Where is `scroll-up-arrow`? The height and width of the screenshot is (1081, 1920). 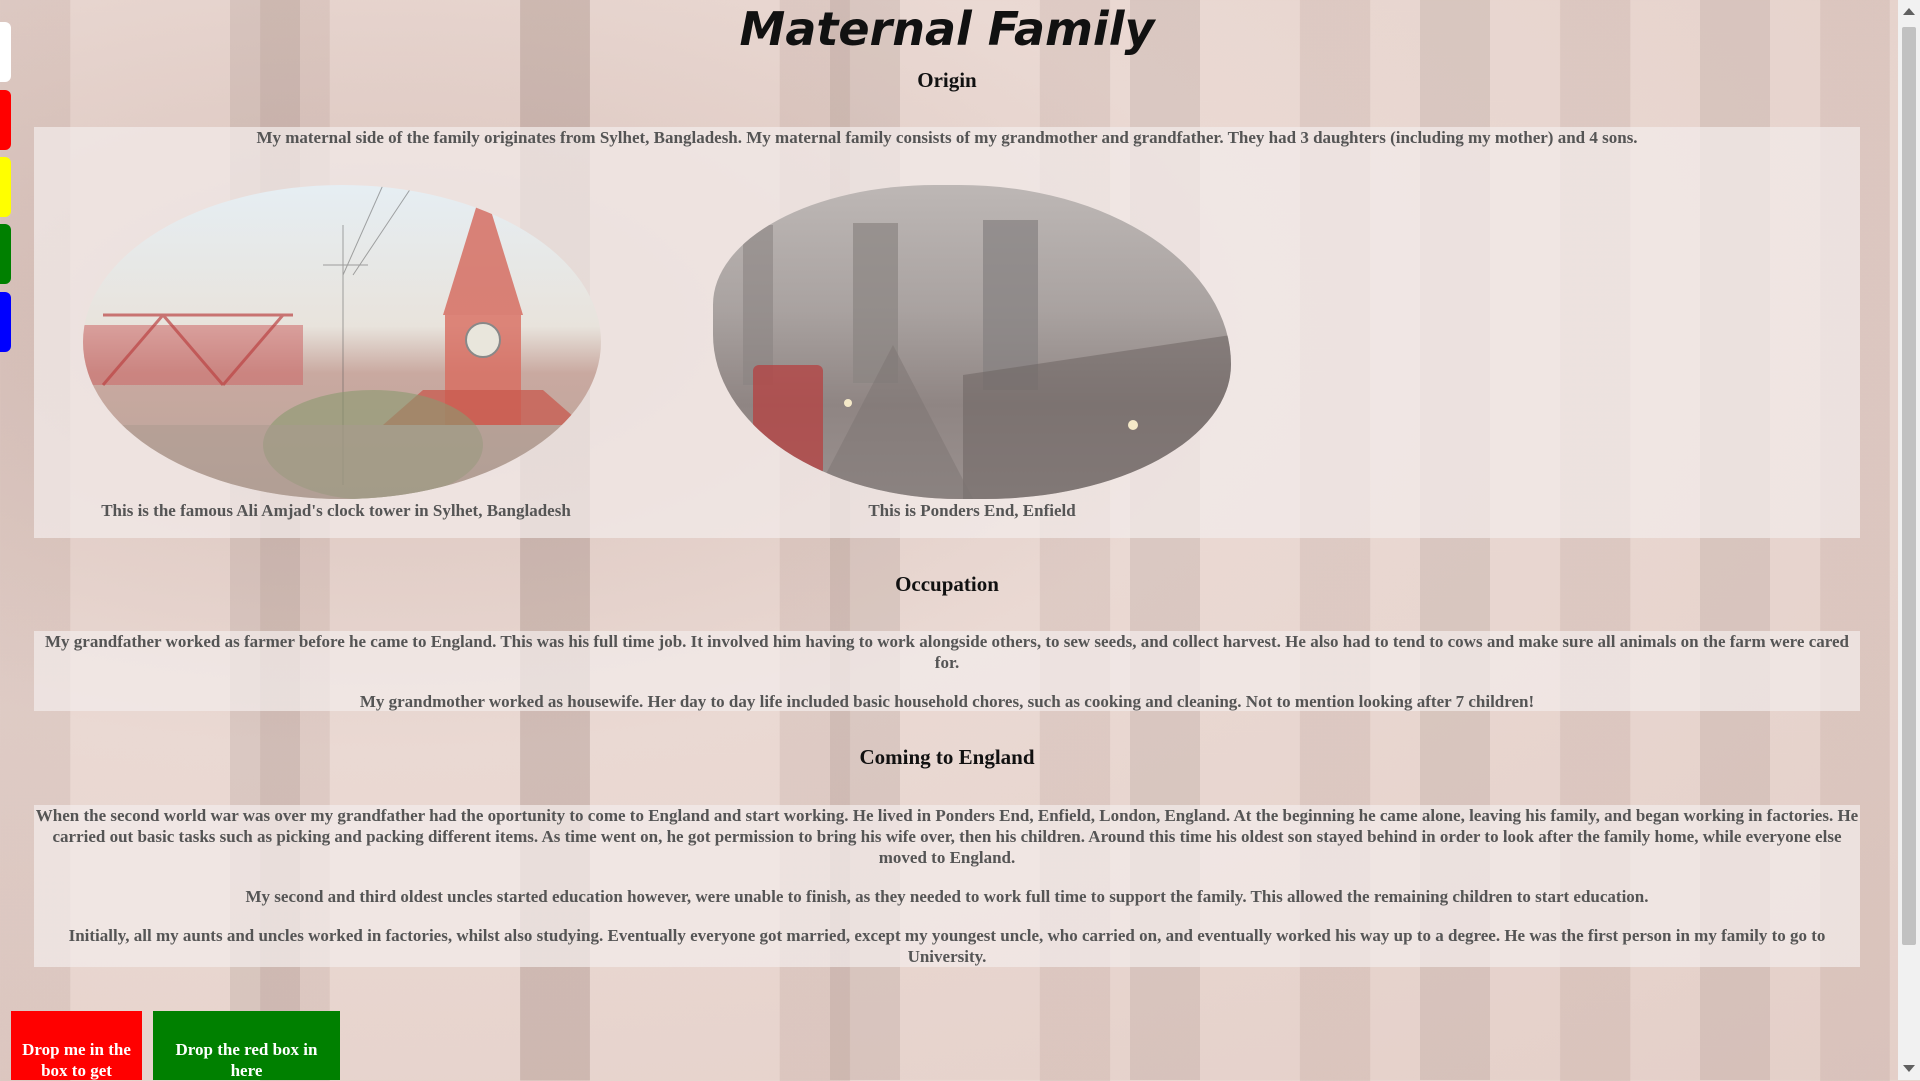 scroll-up-arrow is located at coordinates (1909, 11).